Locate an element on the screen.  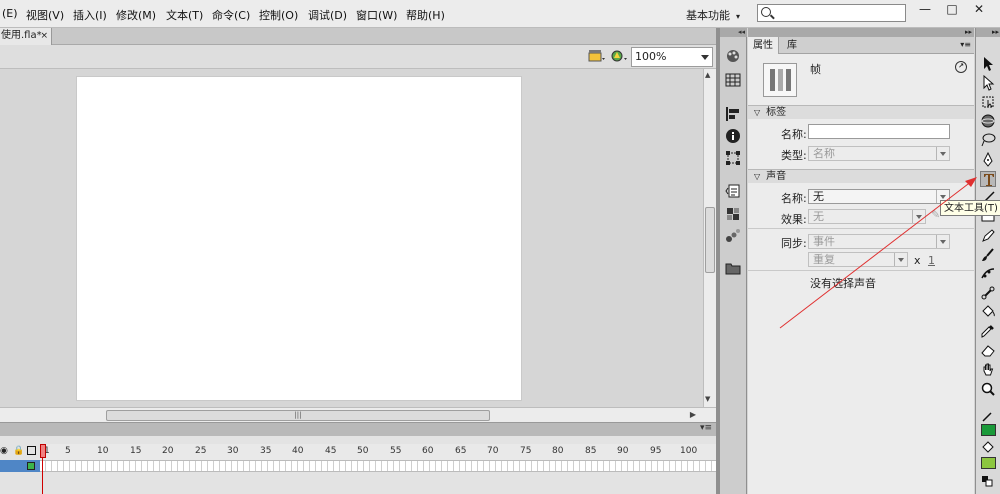
timeline-header: ▾≡ is located at coordinates (358, 429).